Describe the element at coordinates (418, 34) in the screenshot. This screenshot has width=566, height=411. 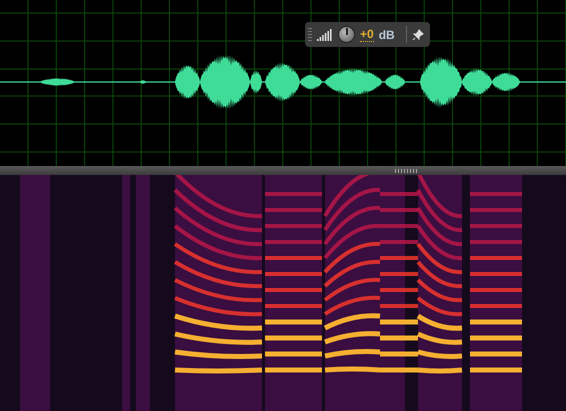
I see `pin-icon` at that location.